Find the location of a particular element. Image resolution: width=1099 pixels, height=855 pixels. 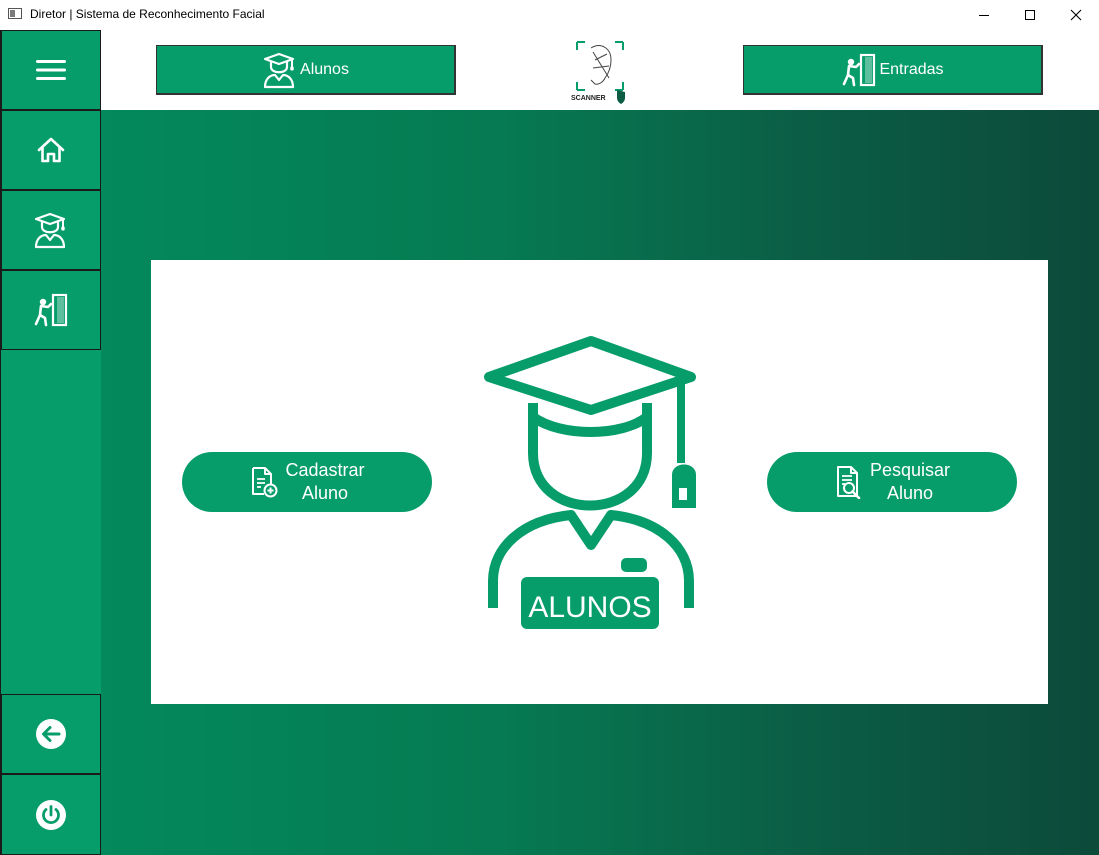

menu-icon is located at coordinates (51, 70).